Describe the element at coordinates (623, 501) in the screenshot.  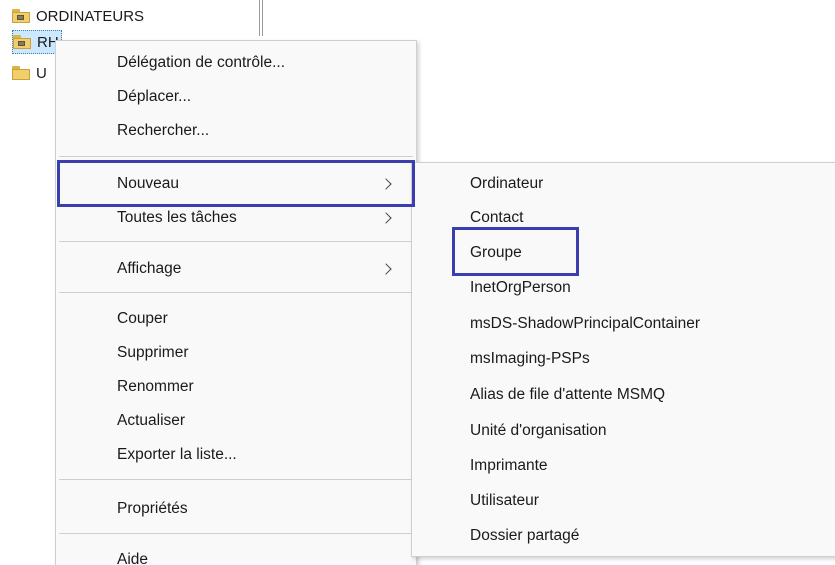
I see `submenu-item-utilisateur: Utilisateur` at that location.